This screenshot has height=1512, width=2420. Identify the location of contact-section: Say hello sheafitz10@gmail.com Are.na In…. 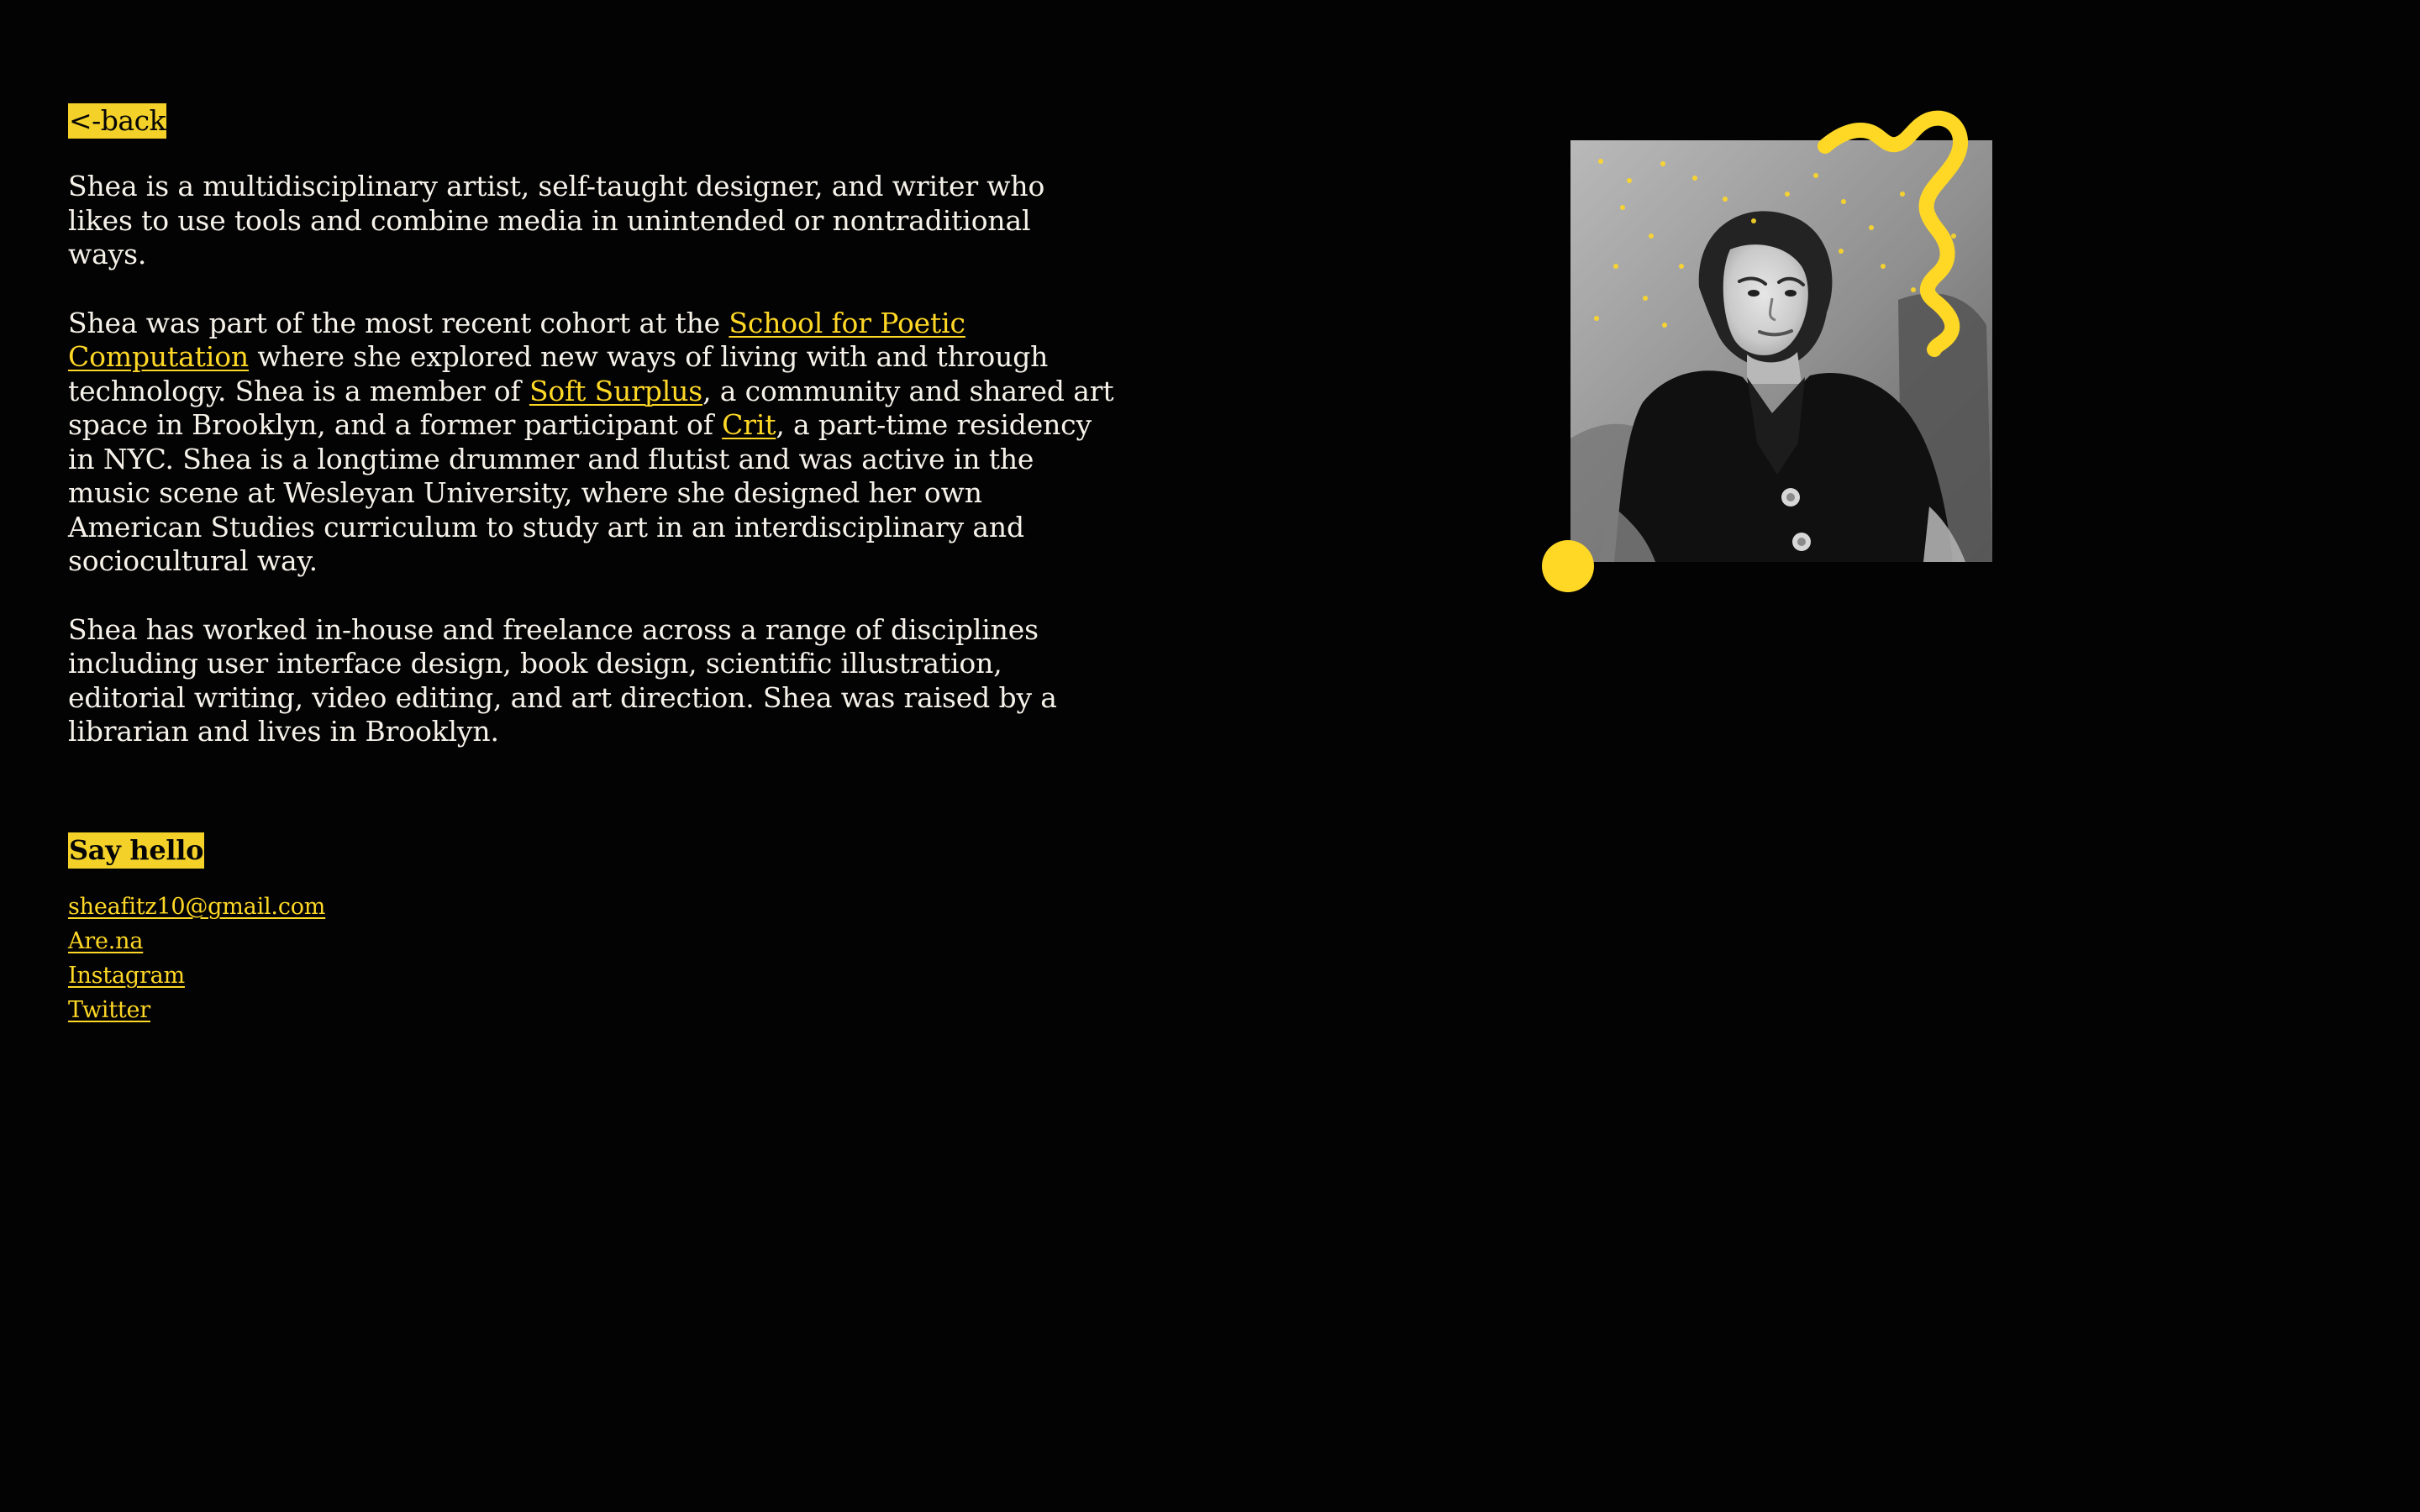
(196, 929).